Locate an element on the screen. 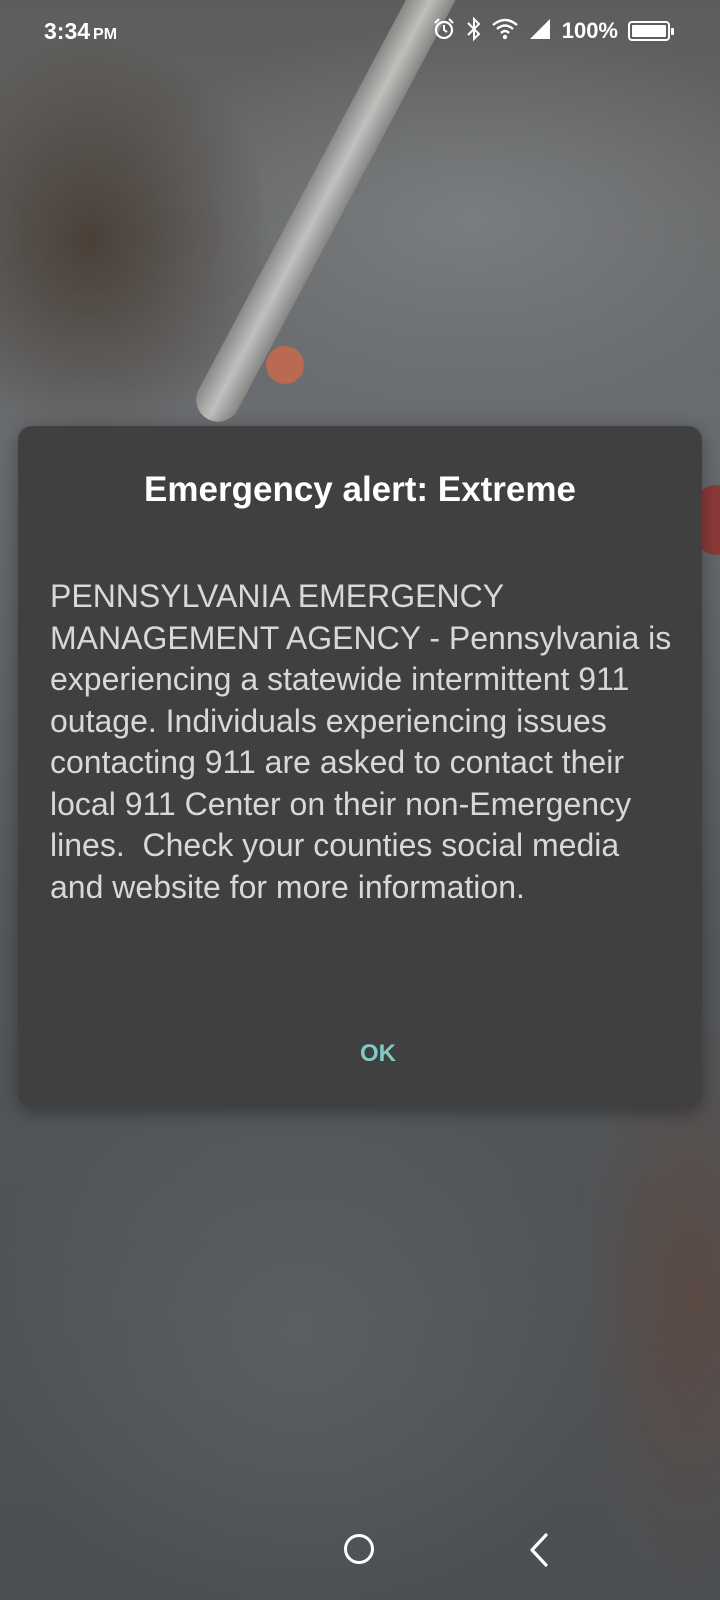  dialog-title: Emergency alert: Extreme is located at coordinates (360, 489).